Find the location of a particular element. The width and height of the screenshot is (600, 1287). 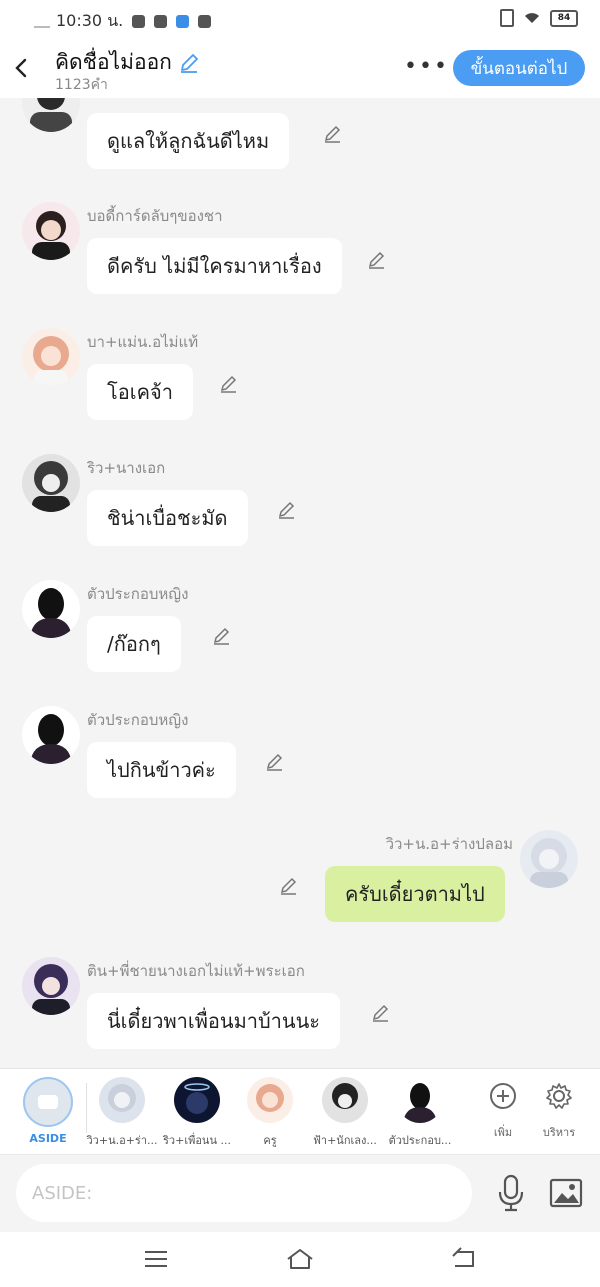

message-bubble: นี่เดี๋ยวพาเพื่อนมาบ้านนะ is located at coordinates (213, 1021).